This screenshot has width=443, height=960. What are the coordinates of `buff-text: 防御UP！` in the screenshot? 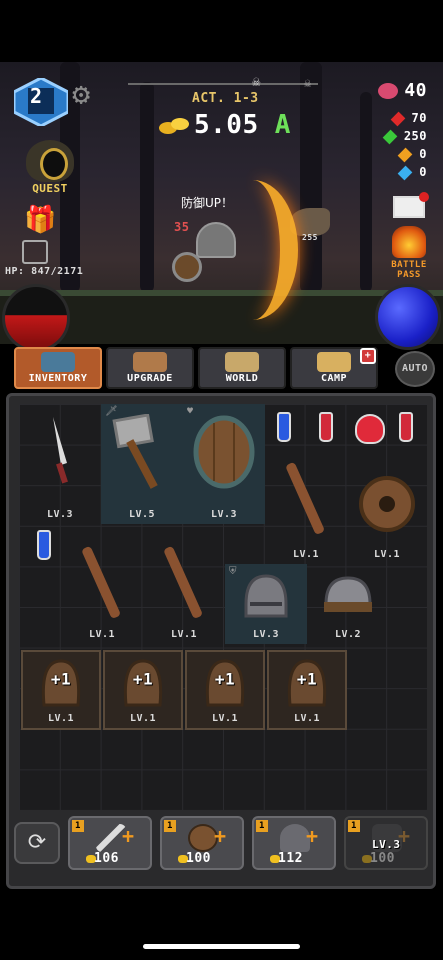 It's located at (207, 203).